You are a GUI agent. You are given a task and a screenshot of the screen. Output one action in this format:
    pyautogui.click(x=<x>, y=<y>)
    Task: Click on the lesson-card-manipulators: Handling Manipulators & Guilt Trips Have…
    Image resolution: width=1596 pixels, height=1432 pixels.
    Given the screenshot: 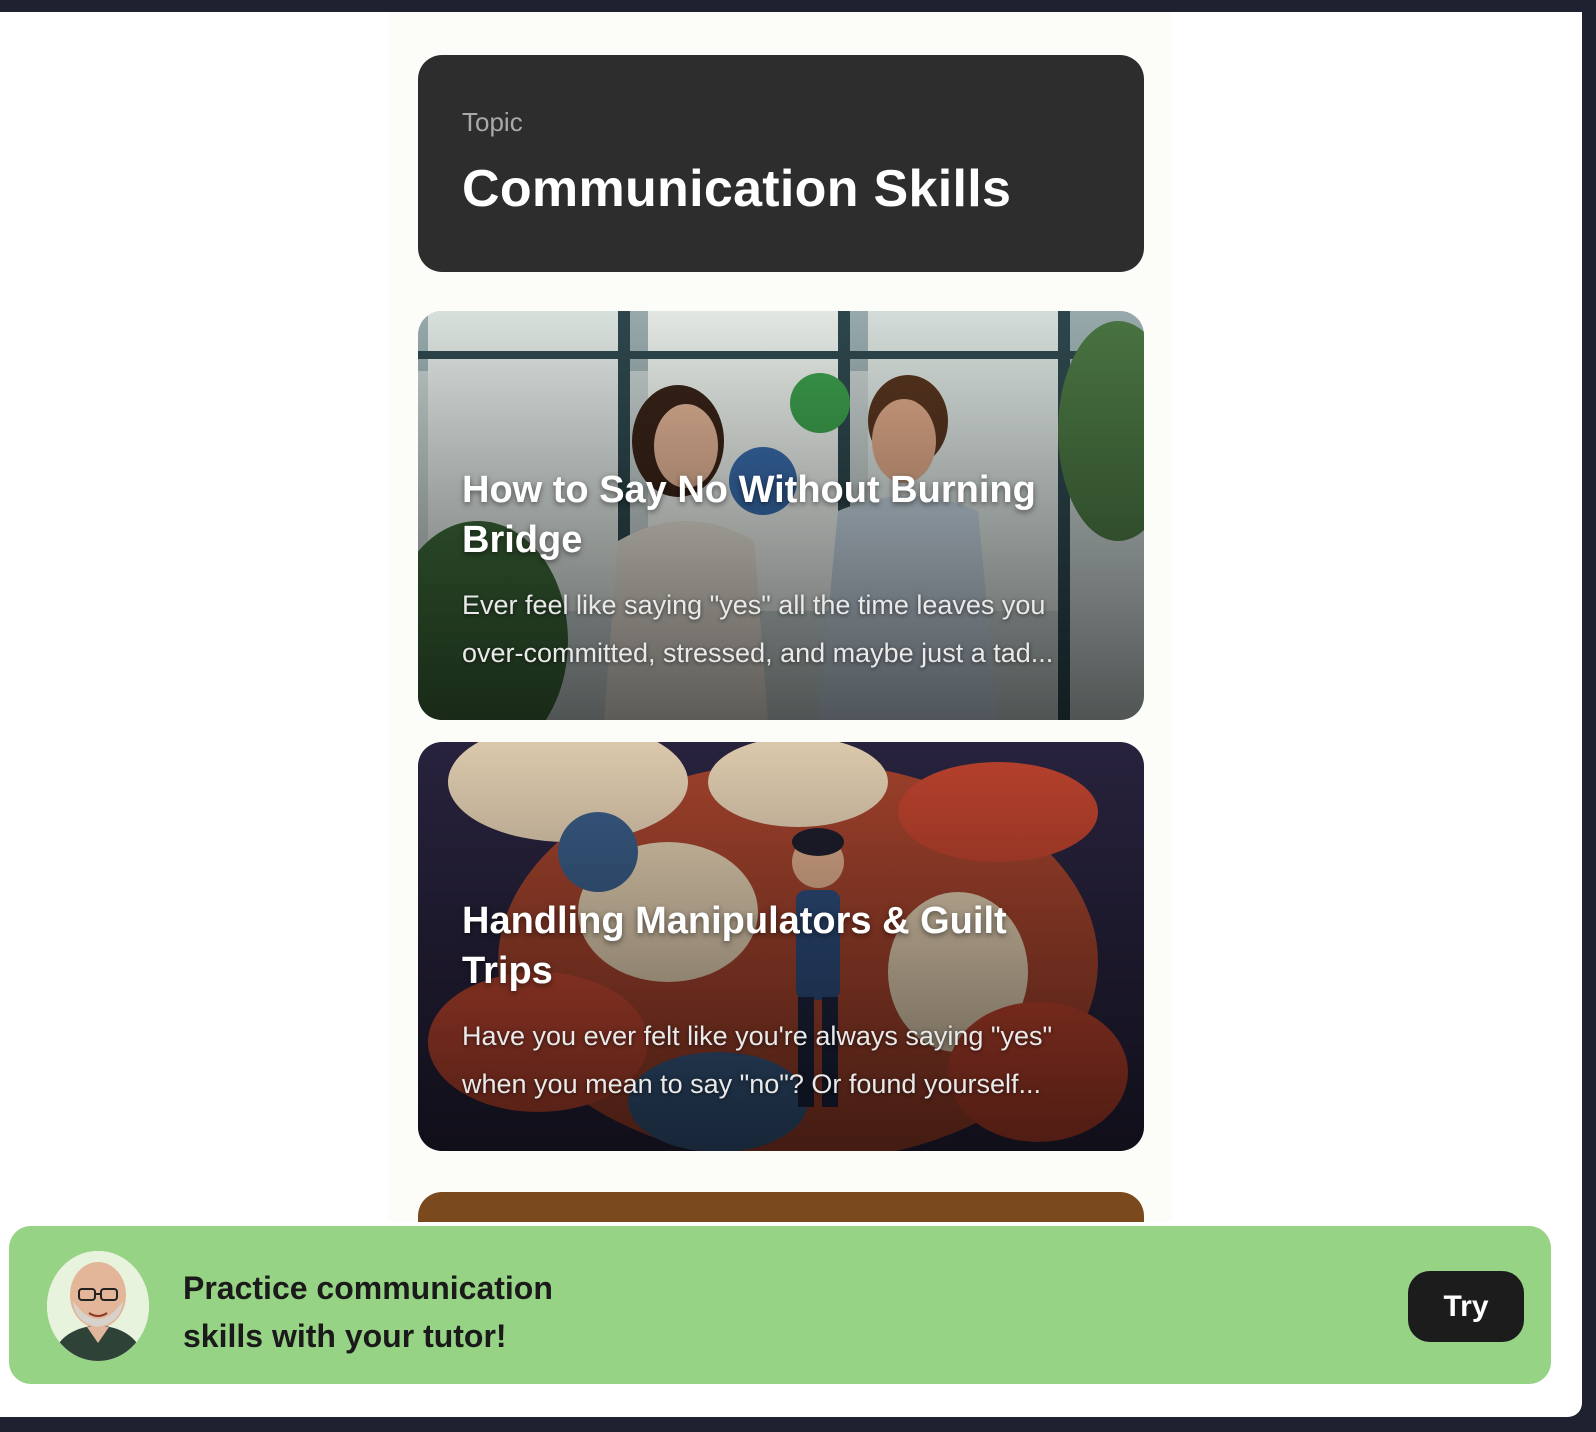 What is the action you would take?
    pyautogui.click(x=781, y=946)
    